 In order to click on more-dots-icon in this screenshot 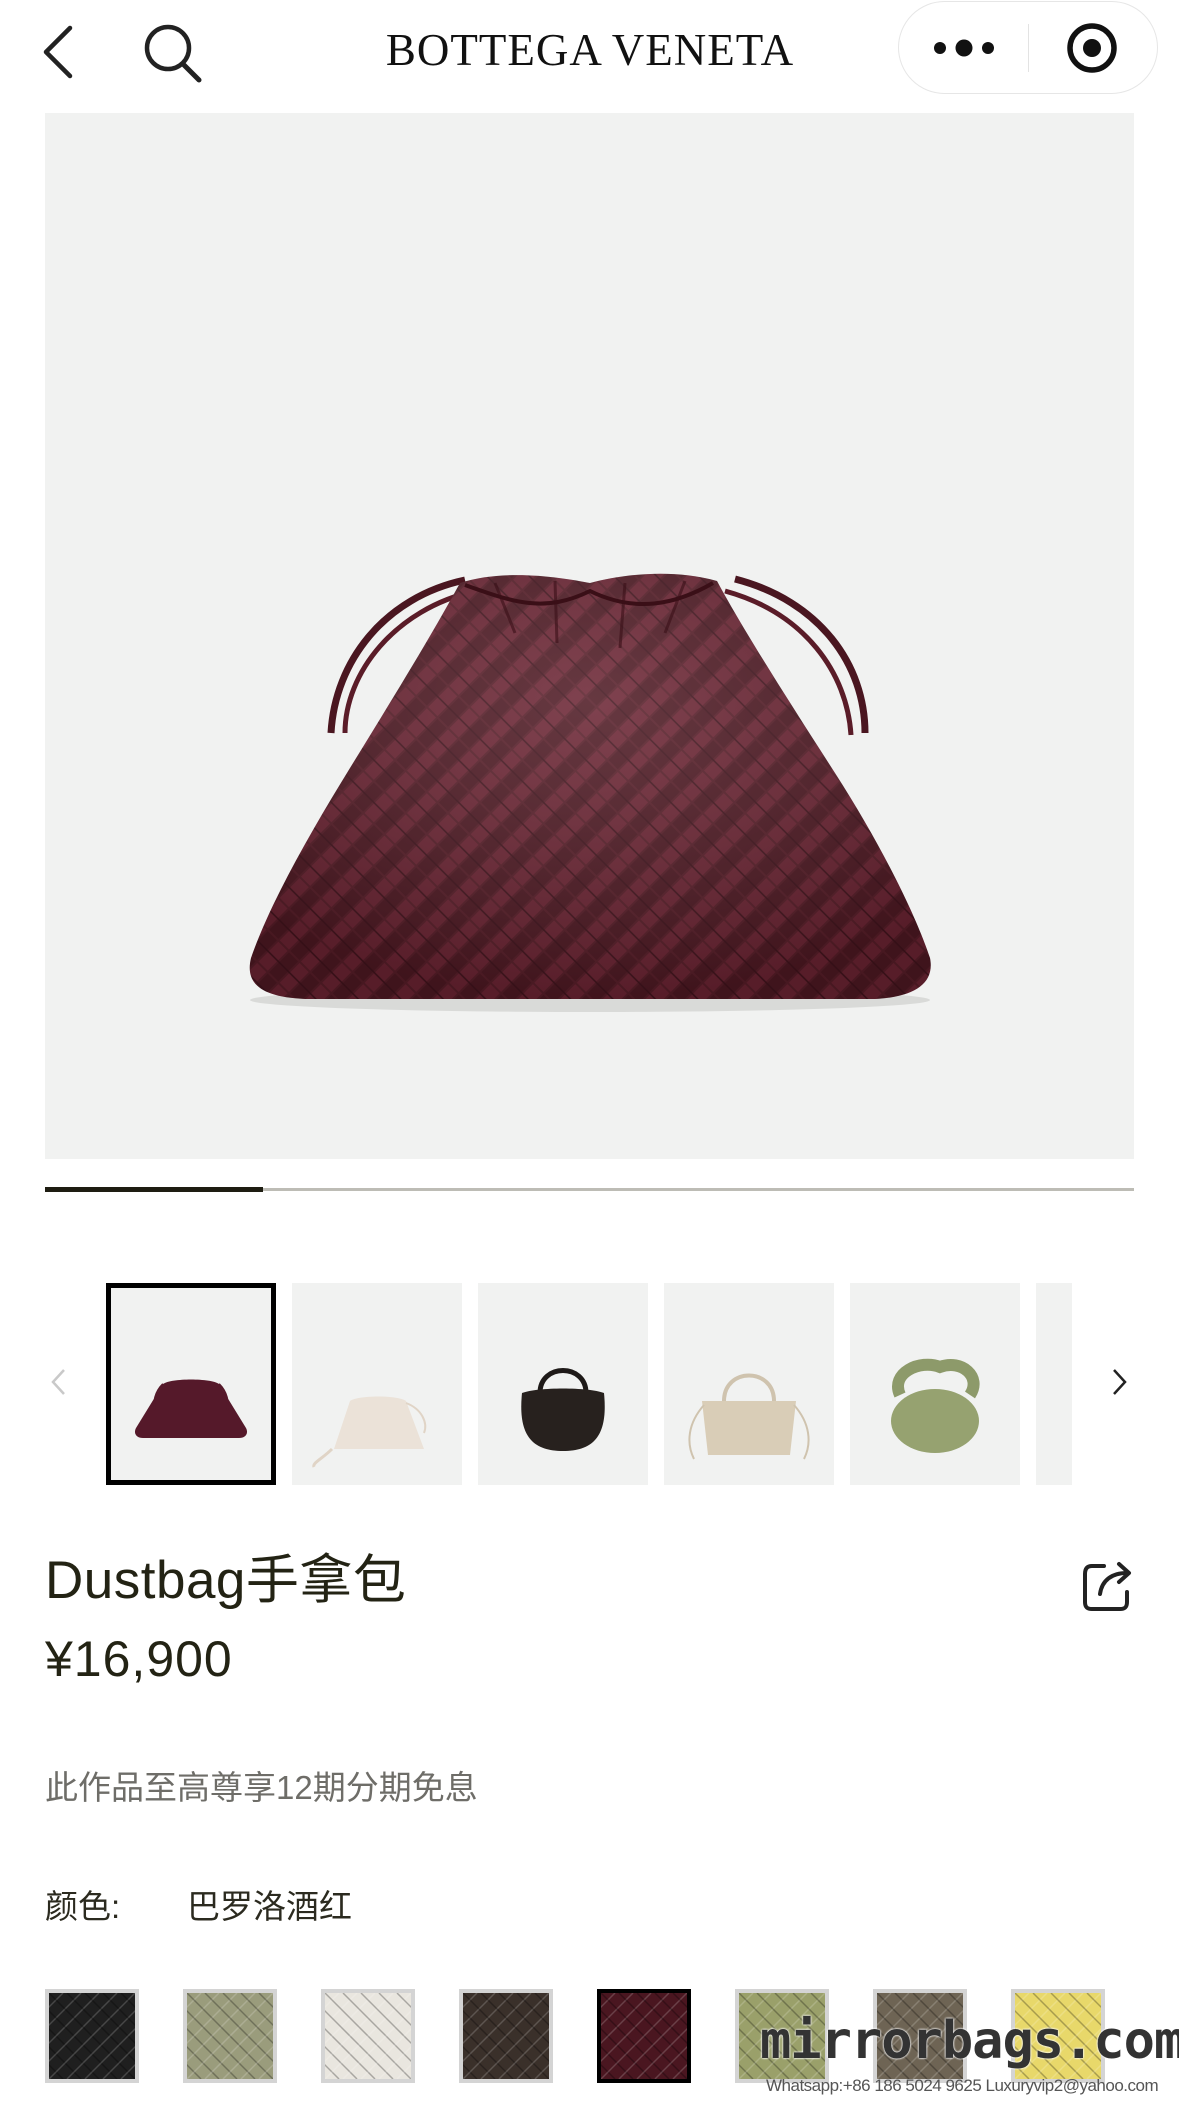, I will do `click(964, 48)`.